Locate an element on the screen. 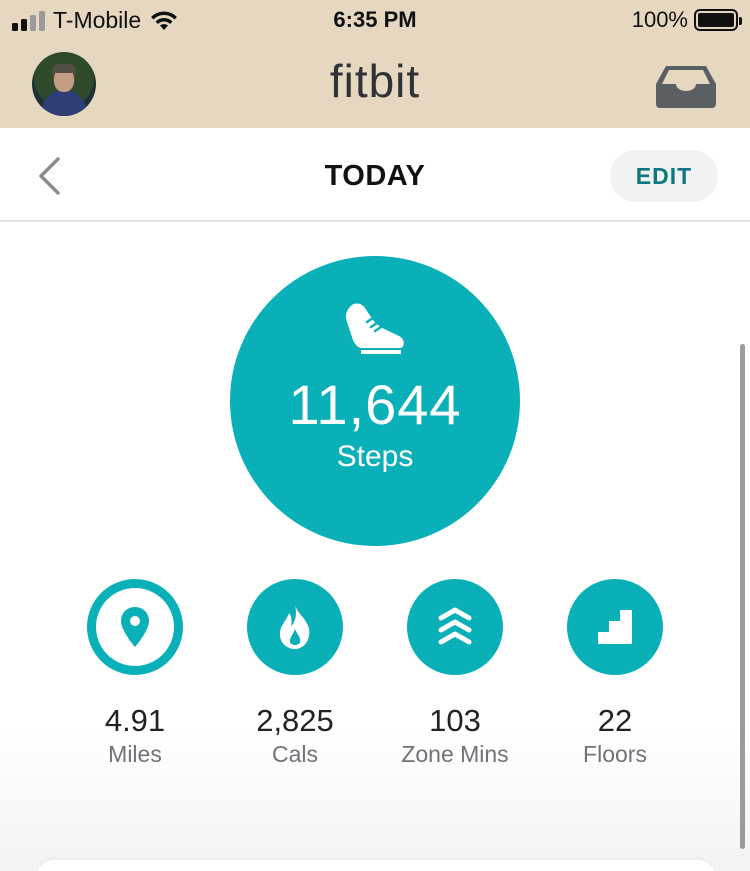  battery-percent: 100% is located at coordinates (659, 19).